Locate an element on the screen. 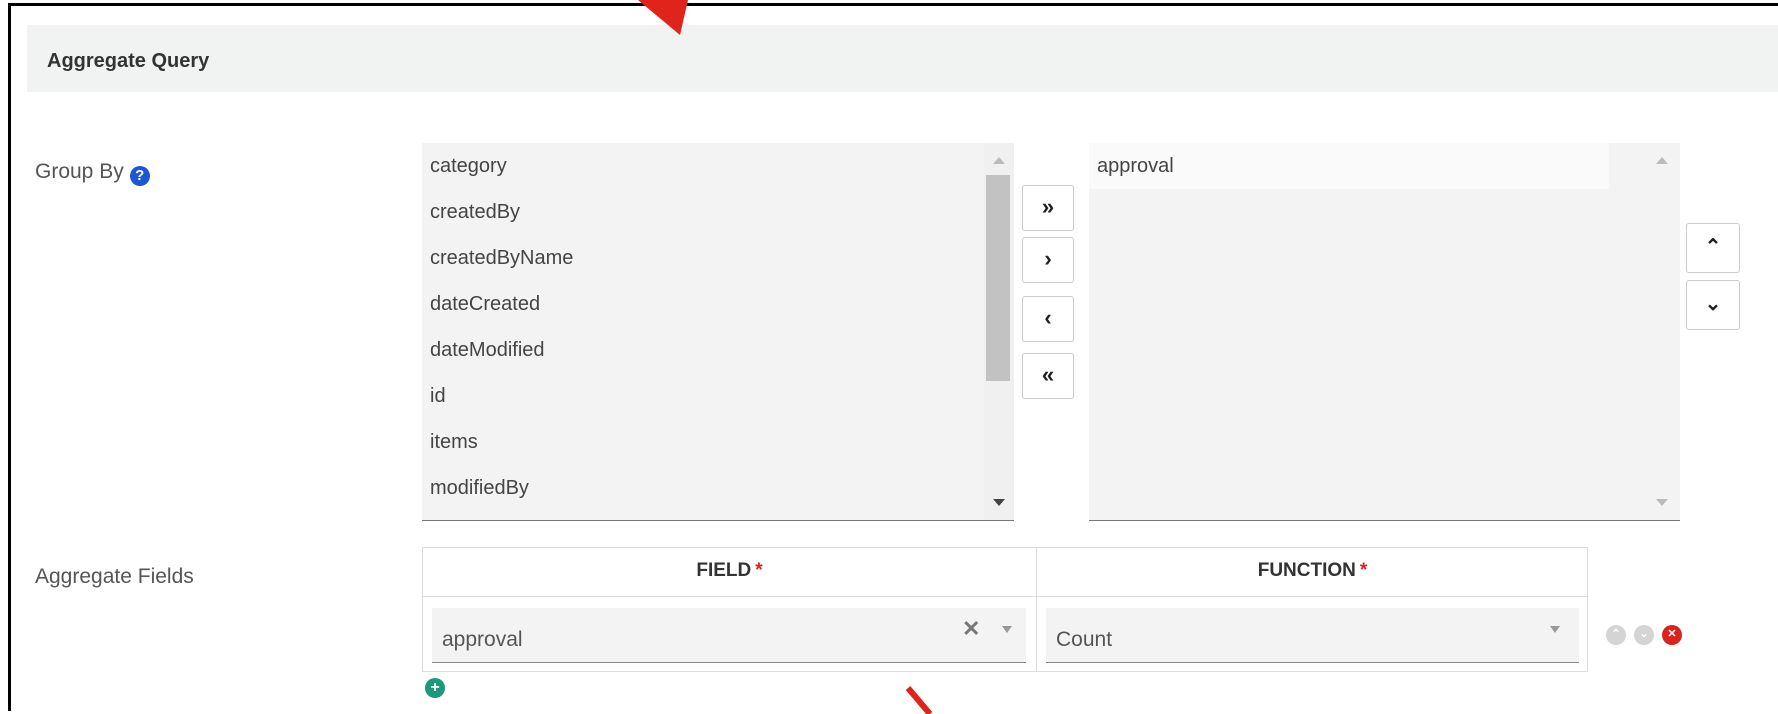 The height and width of the screenshot is (714, 1778). annotation-arrow-top is located at coordinates (663, 17).